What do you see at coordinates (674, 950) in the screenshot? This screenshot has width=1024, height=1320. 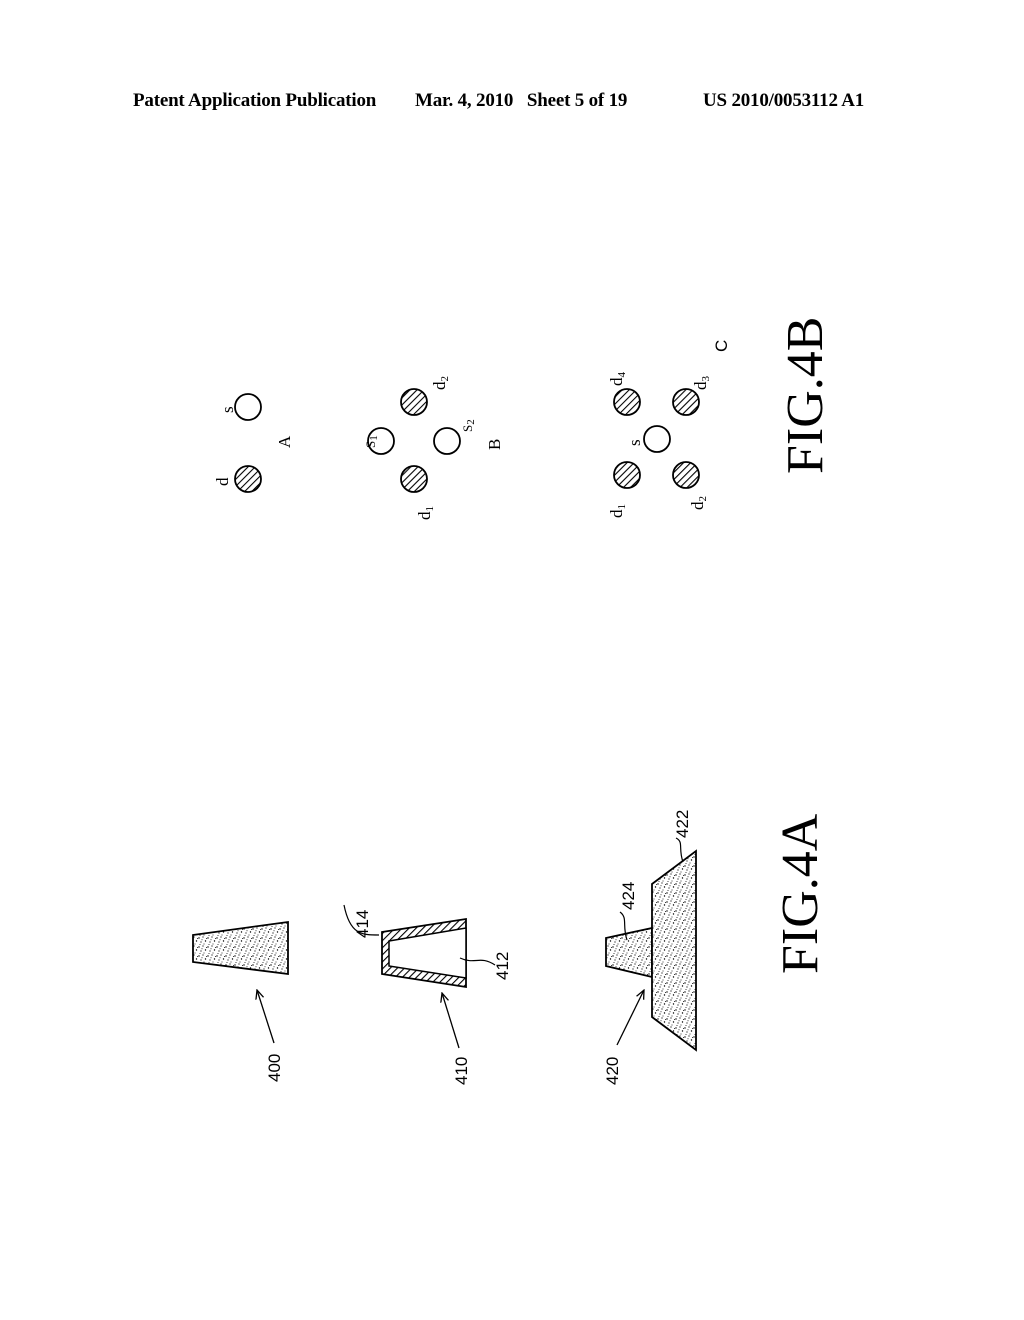 I see `element-422-base` at bounding box center [674, 950].